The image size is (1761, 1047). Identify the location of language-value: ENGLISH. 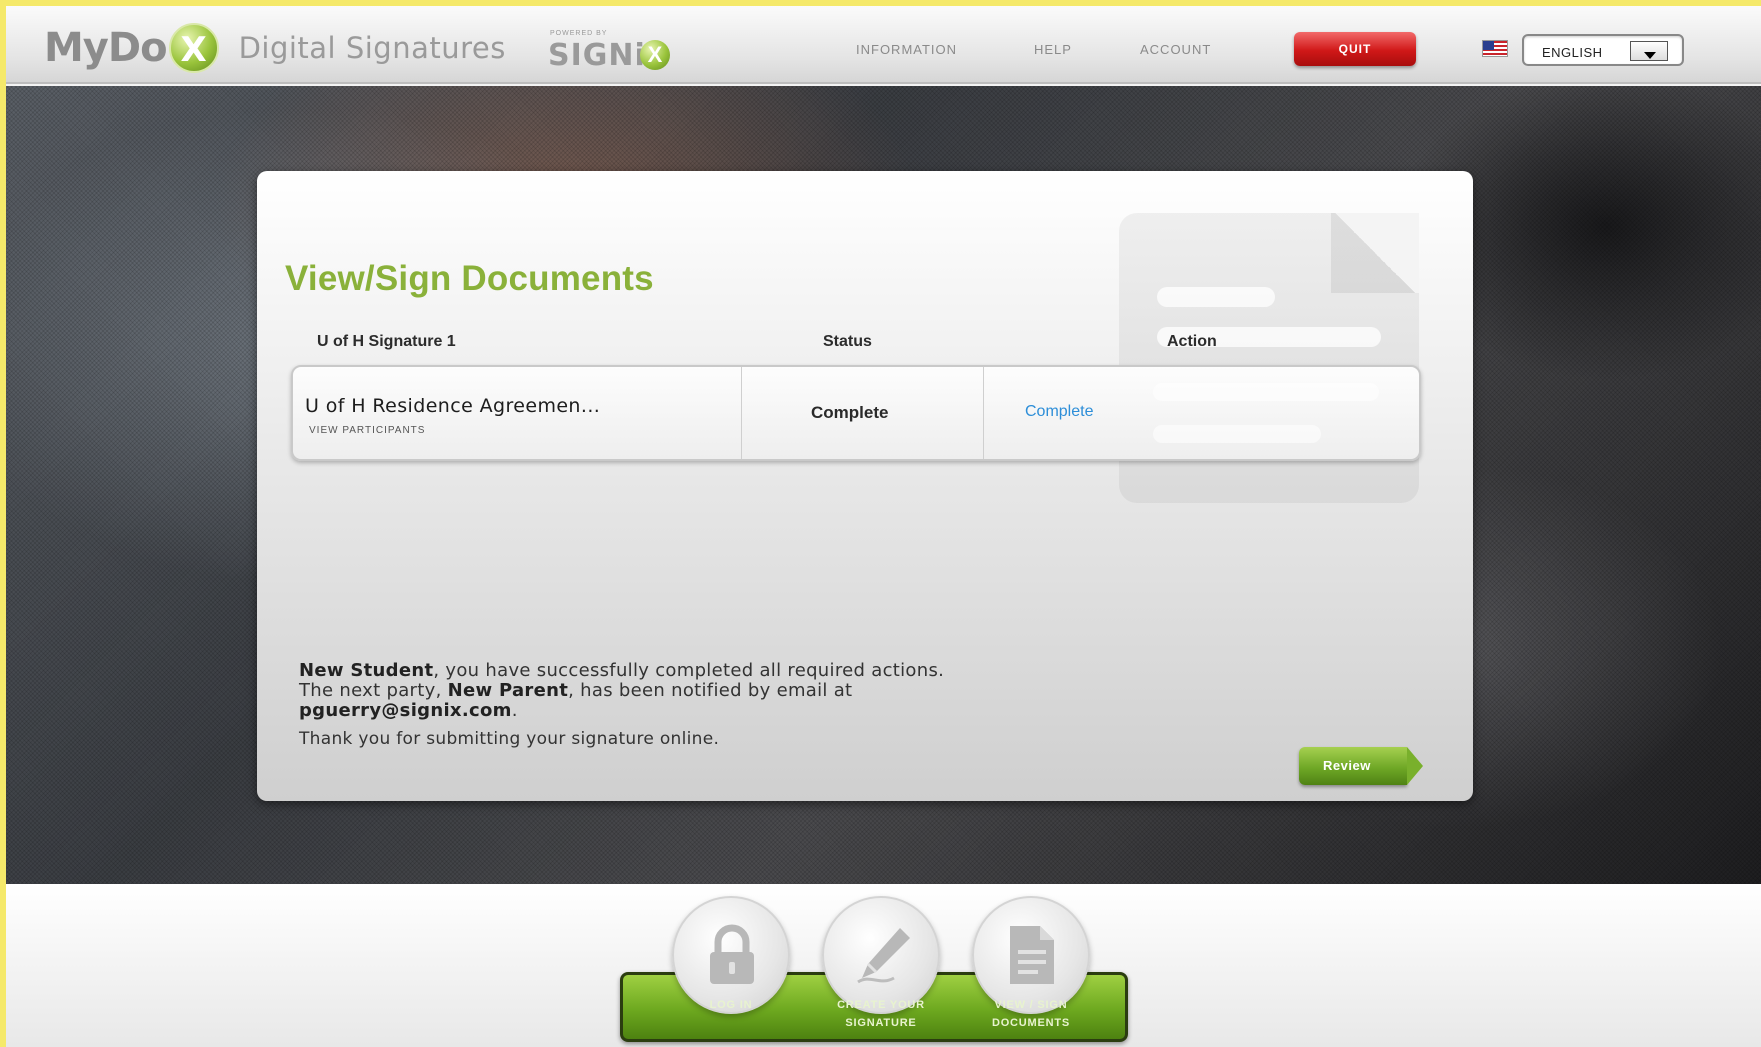
(1572, 52).